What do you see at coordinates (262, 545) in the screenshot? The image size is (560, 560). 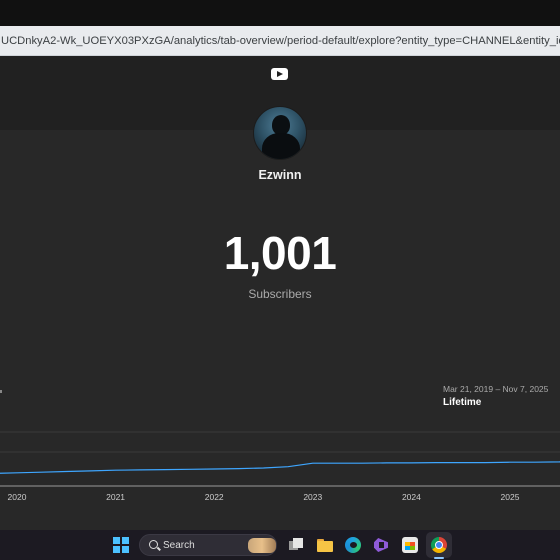 I see `search-highlight-icon` at bounding box center [262, 545].